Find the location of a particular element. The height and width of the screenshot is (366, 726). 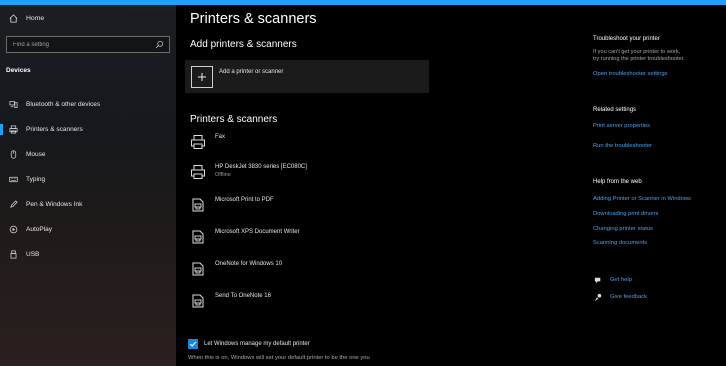

help-web-heading: Help from the web is located at coordinates (617, 182).